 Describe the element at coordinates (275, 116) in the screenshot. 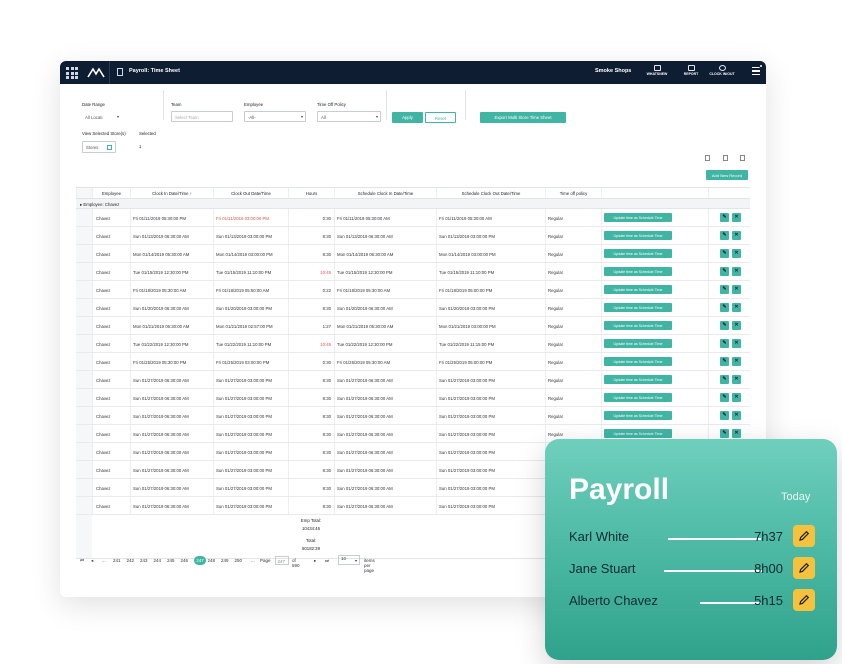

I see `employee-select: -All-` at that location.